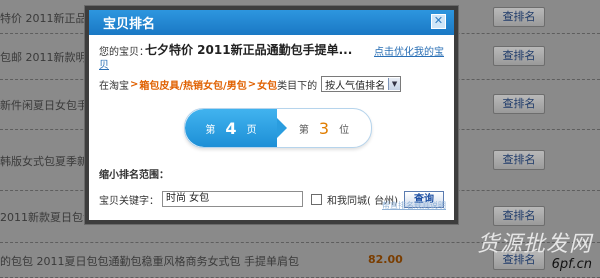  What do you see at coordinates (231, 128) in the screenshot?
I see `page-number: 4` at bounding box center [231, 128].